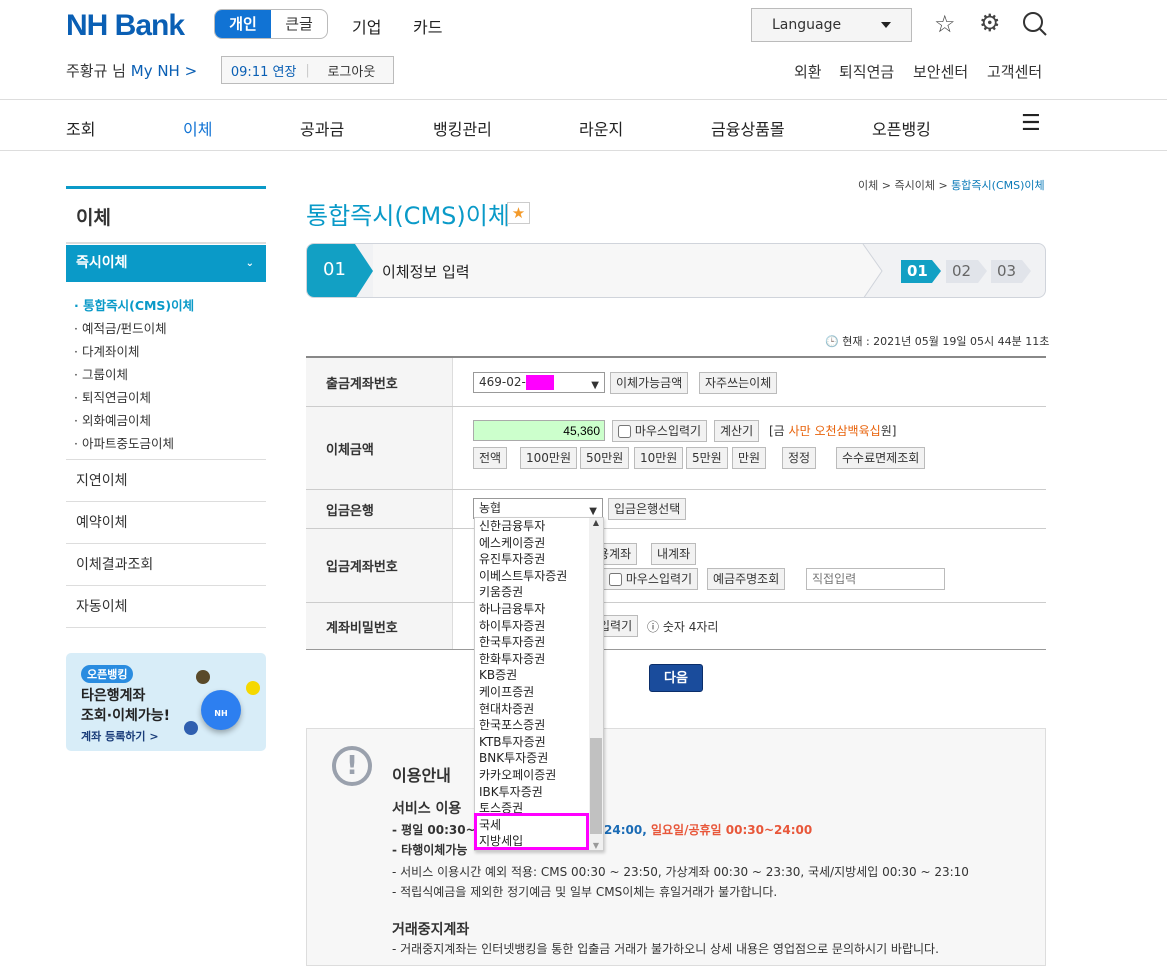 This screenshot has width=1167, height=966. I want to click on nav-business: 기업, so click(366, 26).